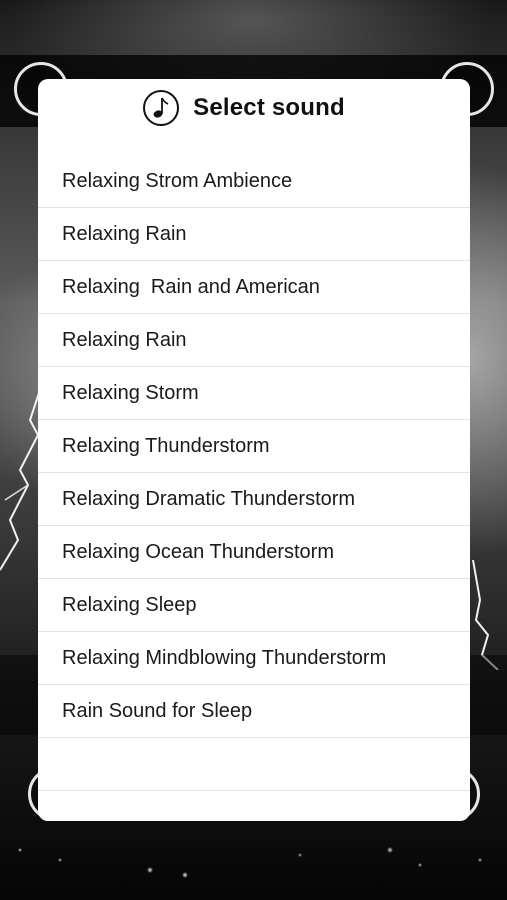 The height and width of the screenshot is (900, 507). What do you see at coordinates (254, 605) in the screenshot?
I see `sound-list-item: Relaxing Sleep` at bounding box center [254, 605].